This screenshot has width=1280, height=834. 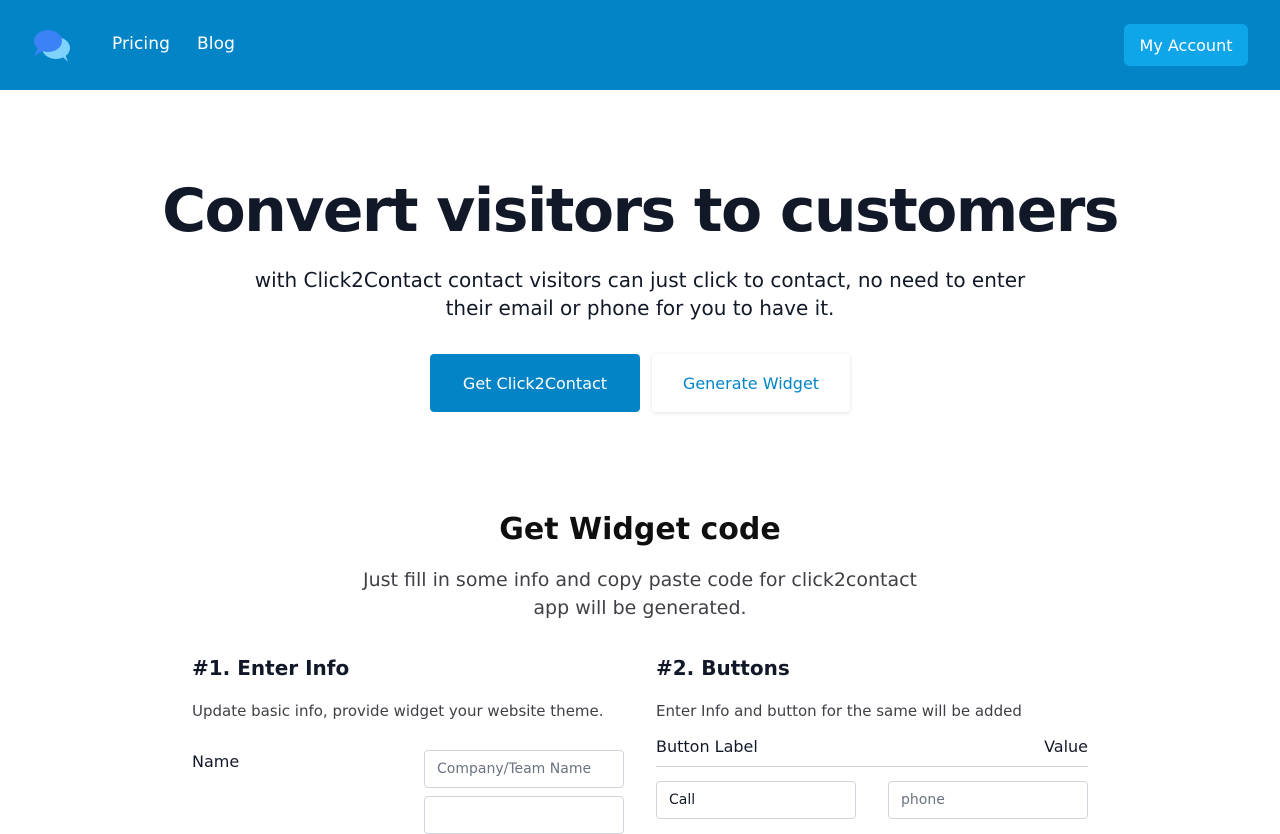 I want to click on chat-bubbles-icon, so click(x=52, y=45).